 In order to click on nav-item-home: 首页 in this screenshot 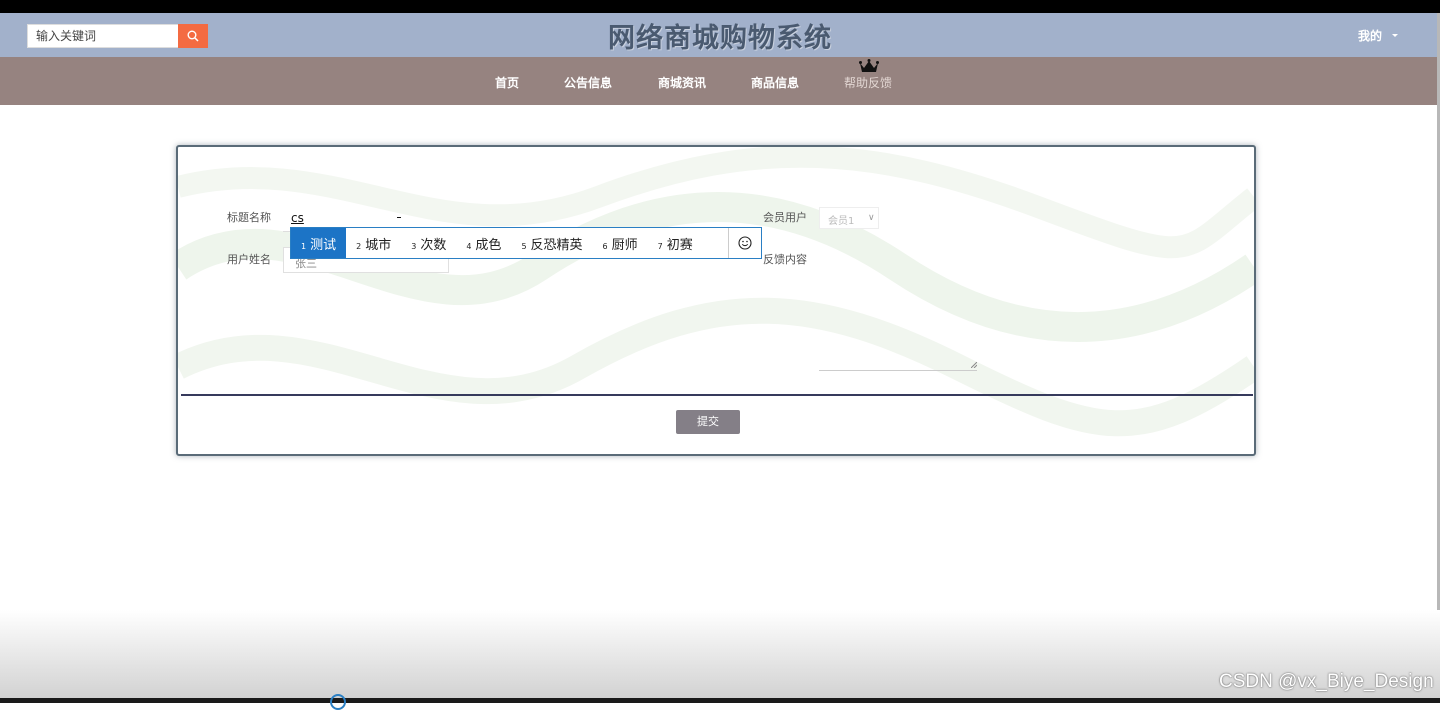, I will do `click(507, 82)`.